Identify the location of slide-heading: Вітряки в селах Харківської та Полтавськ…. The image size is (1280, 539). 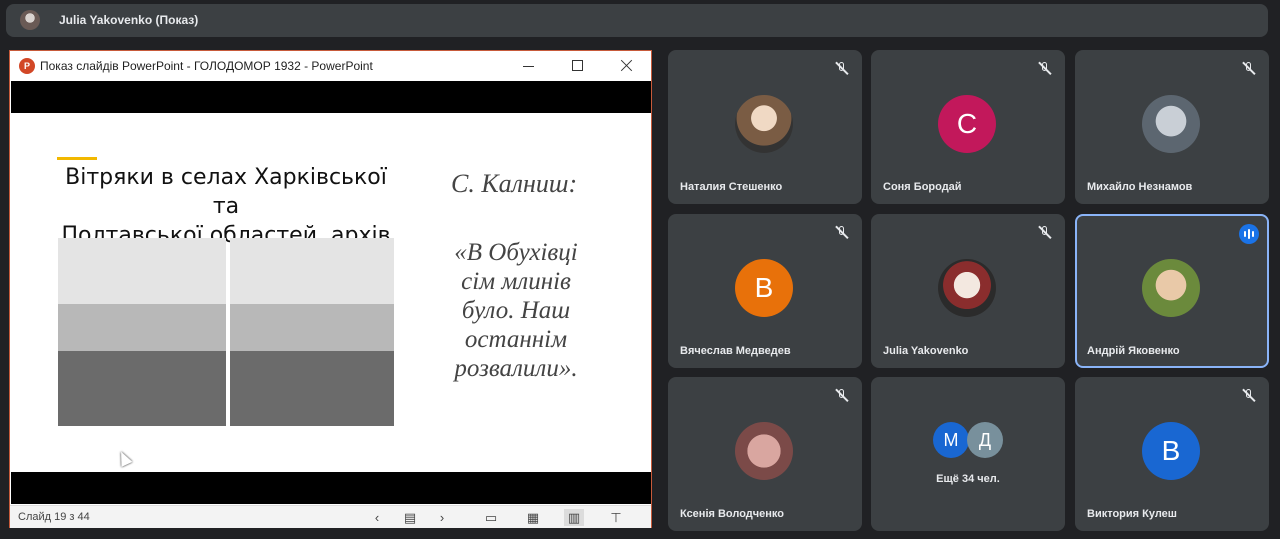
(226, 206).